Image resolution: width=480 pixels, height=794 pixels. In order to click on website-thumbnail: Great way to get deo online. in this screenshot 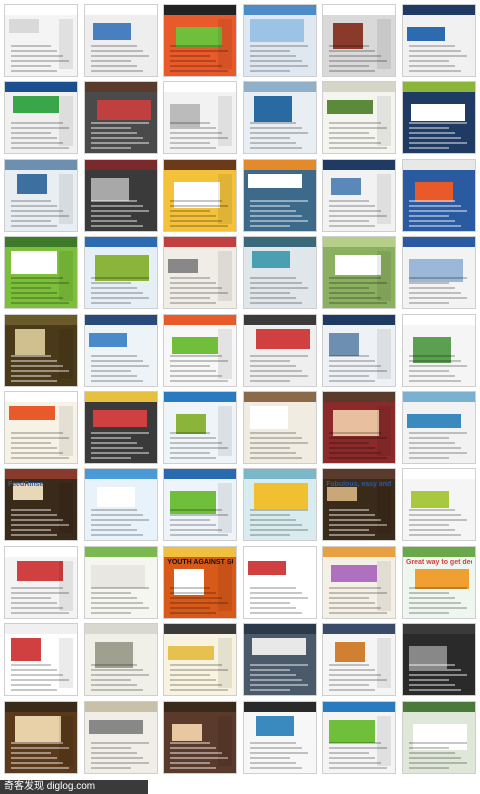, I will do `click(438, 582)`.